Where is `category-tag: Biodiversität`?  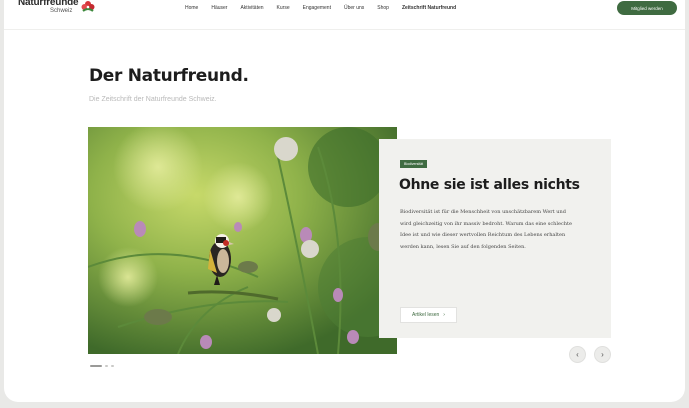 category-tag: Biodiversität is located at coordinates (414, 164).